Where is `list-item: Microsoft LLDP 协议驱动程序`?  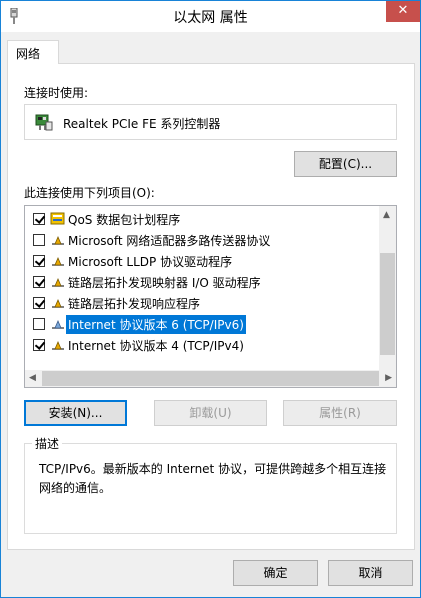 list-item: Microsoft LLDP 协议驱动程序 is located at coordinates (202, 261).